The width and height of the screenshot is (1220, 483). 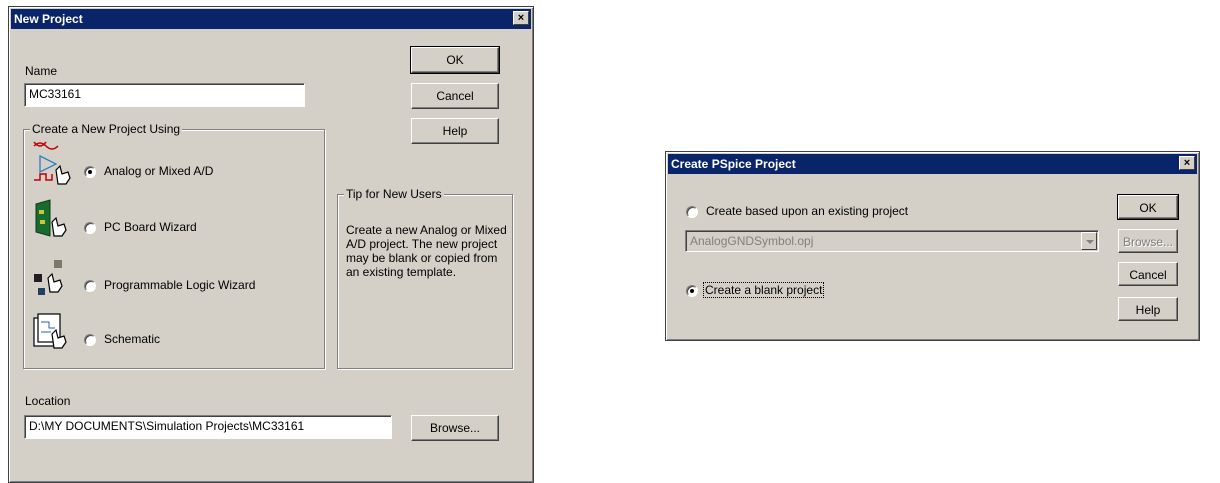 I want to click on radio-existing-project, so click(x=692, y=212).